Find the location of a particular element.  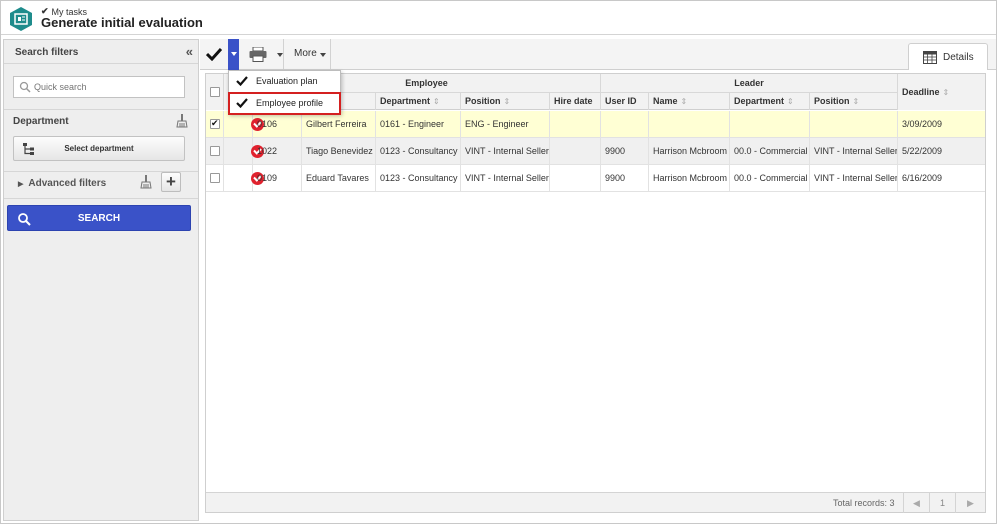

cell-position: ENG - Engineer is located at coordinates (505, 124).